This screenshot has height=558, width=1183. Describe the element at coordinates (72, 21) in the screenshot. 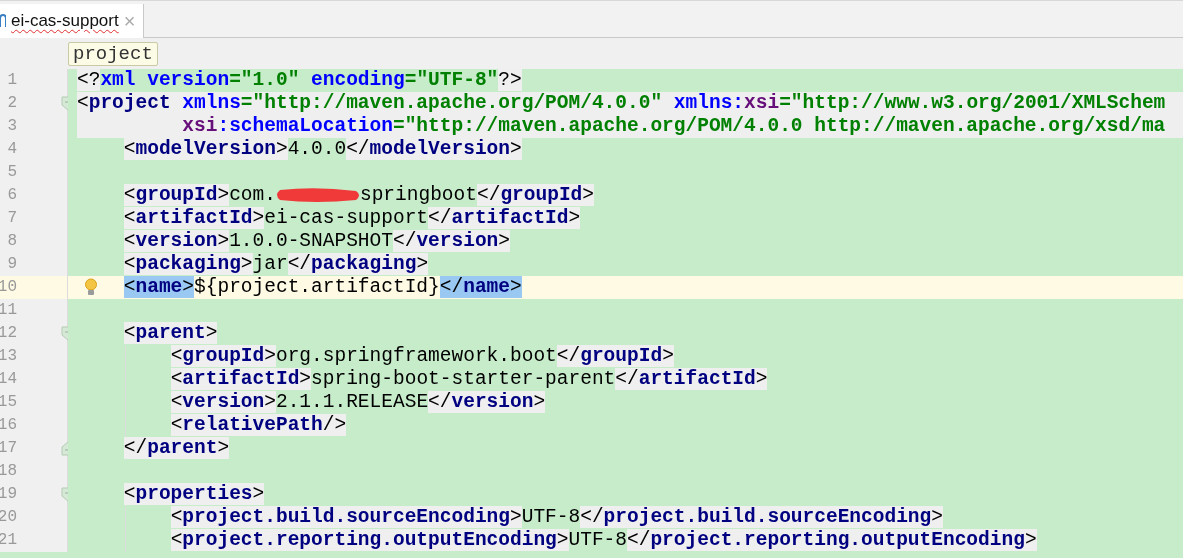

I see `editor-tab: ei-cas-support ×` at that location.